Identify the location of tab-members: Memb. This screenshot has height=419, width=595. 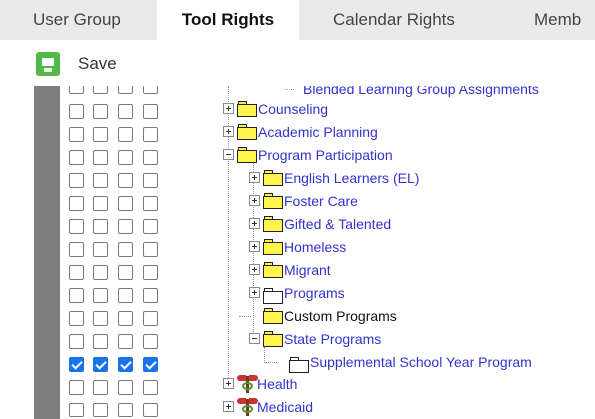
(557, 20).